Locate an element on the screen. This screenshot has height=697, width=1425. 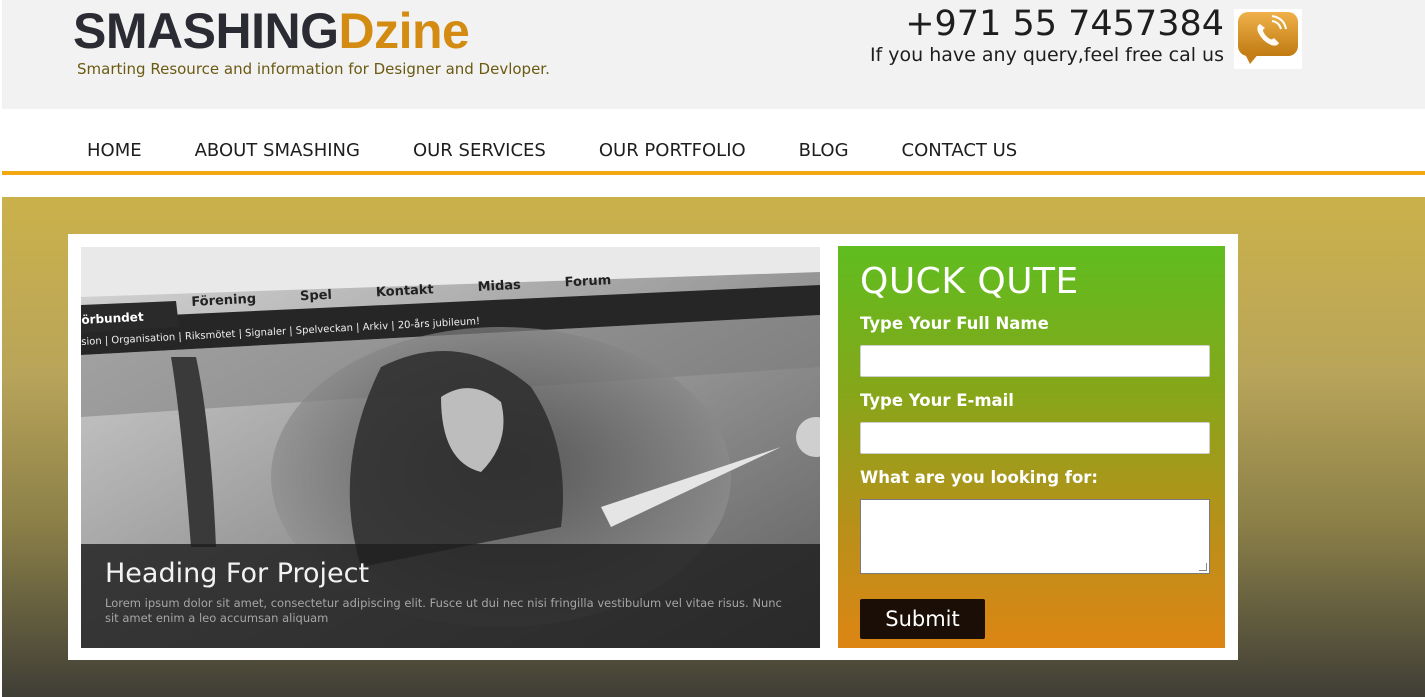
slider-tab: Forum is located at coordinates (588, 282).